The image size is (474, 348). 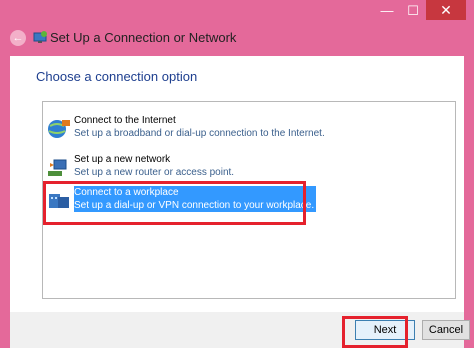 I want to click on close-button: ✕, so click(x=446, y=10).